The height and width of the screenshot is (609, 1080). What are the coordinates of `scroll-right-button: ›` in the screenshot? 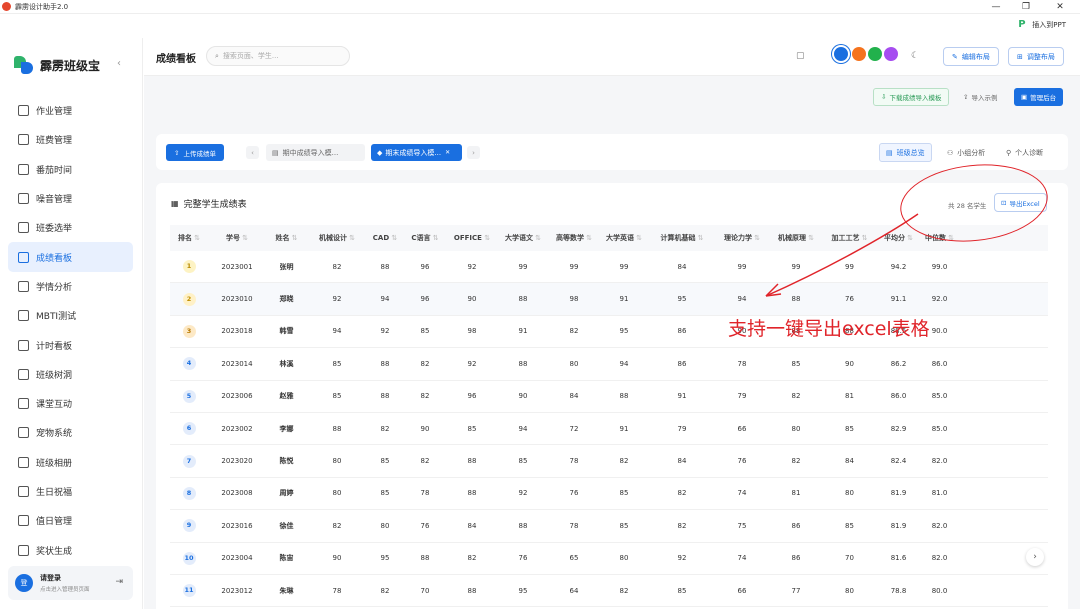 It's located at (1035, 557).